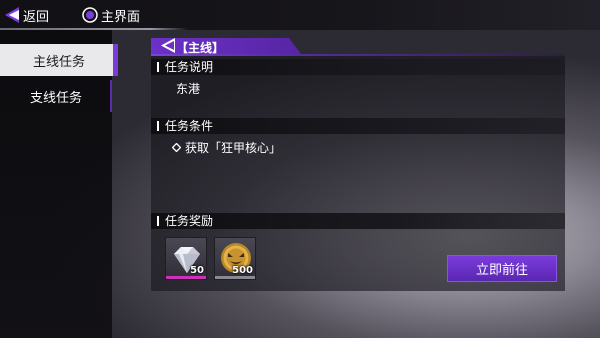 The image size is (600, 338). I want to click on home-button: 主界面, so click(111, 15).